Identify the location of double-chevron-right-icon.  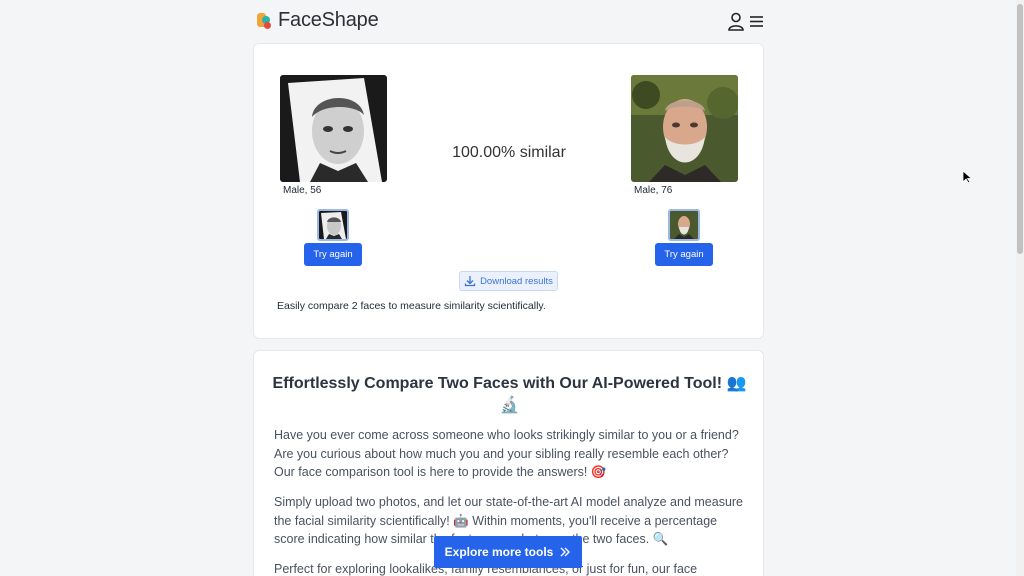
(565, 552).